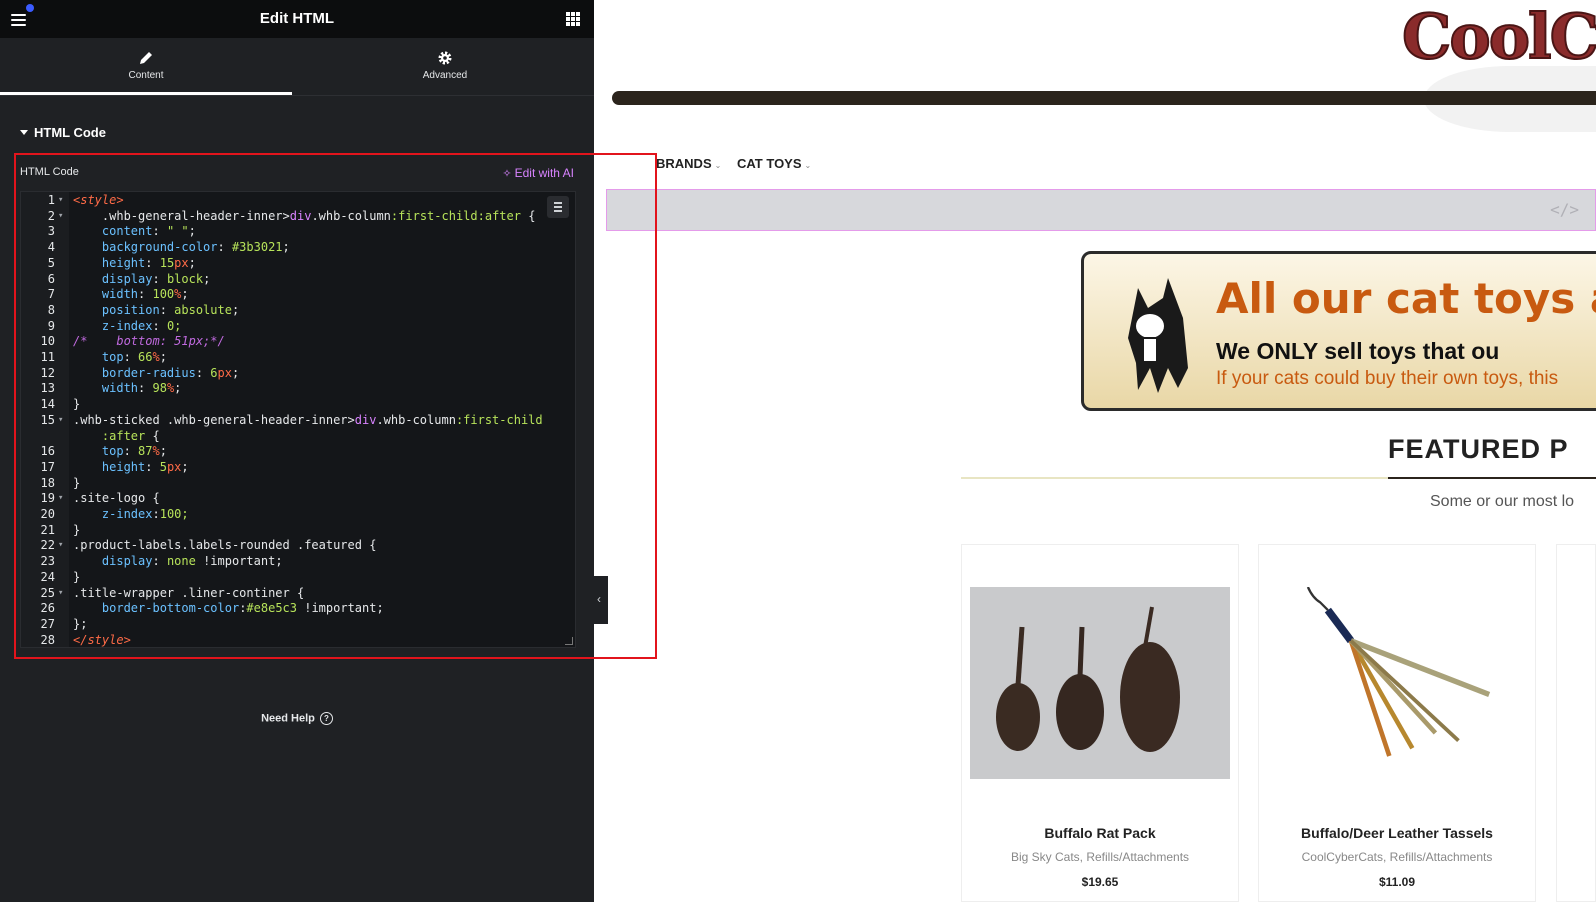 This screenshot has height=902, width=1596. What do you see at coordinates (1100, 882) in the screenshot?
I see `product-price: $19.65` at bounding box center [1100, 882].